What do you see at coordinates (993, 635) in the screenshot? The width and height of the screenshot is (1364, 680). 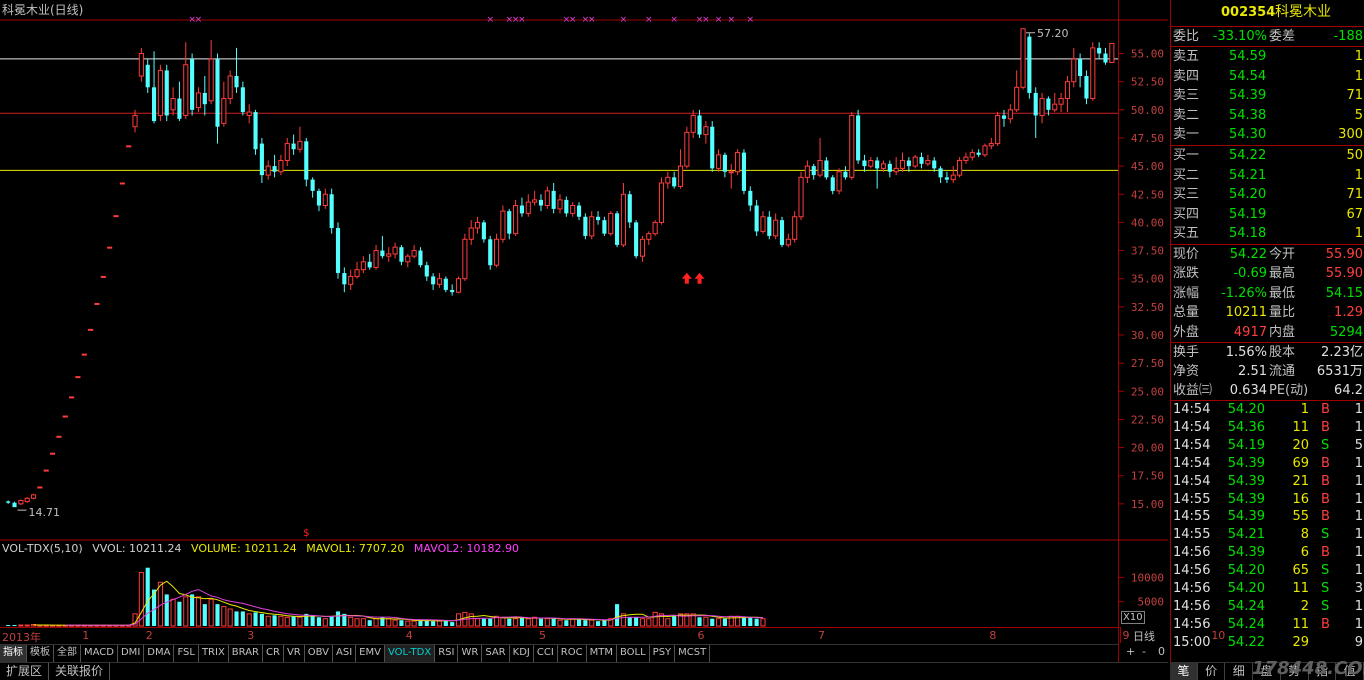 I see `month-label: 8` at bounding box center [993, 635].